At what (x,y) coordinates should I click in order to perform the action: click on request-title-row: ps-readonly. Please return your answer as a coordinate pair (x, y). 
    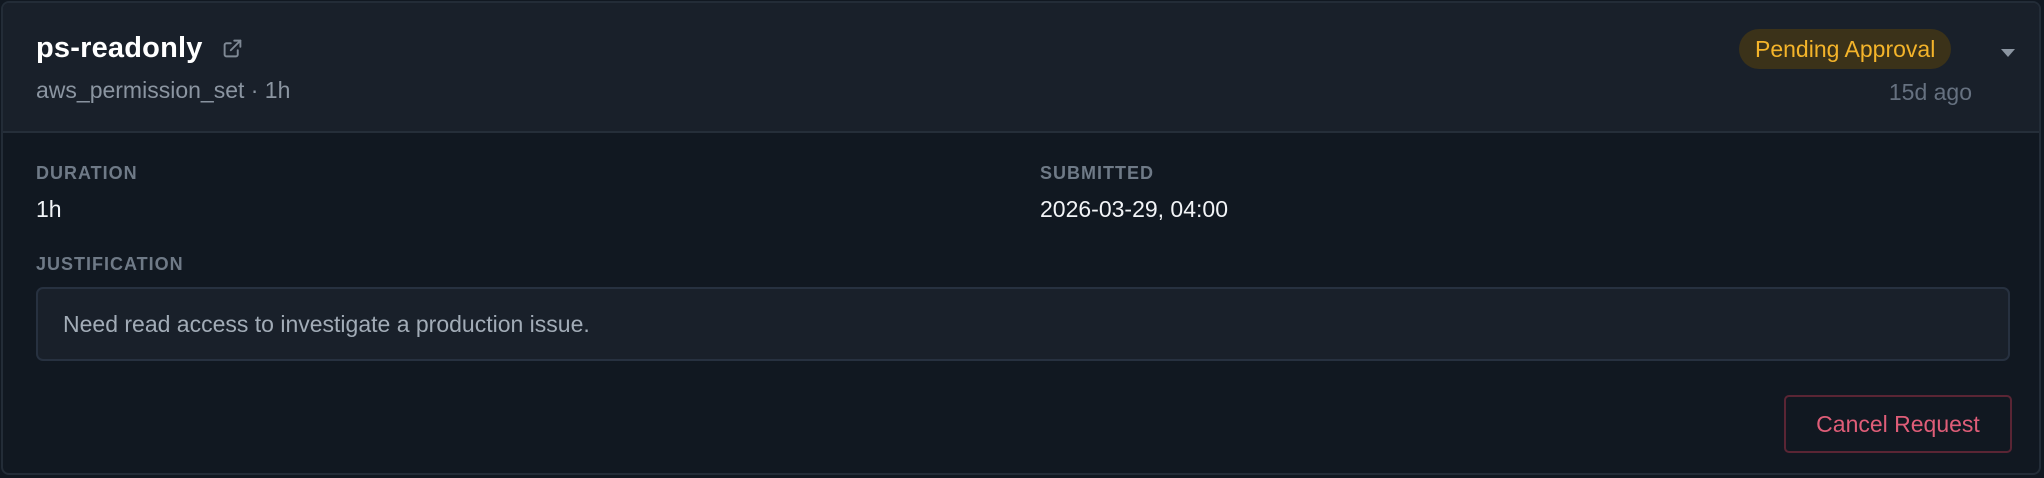
    Looking at the image, I should click on (140, 48).